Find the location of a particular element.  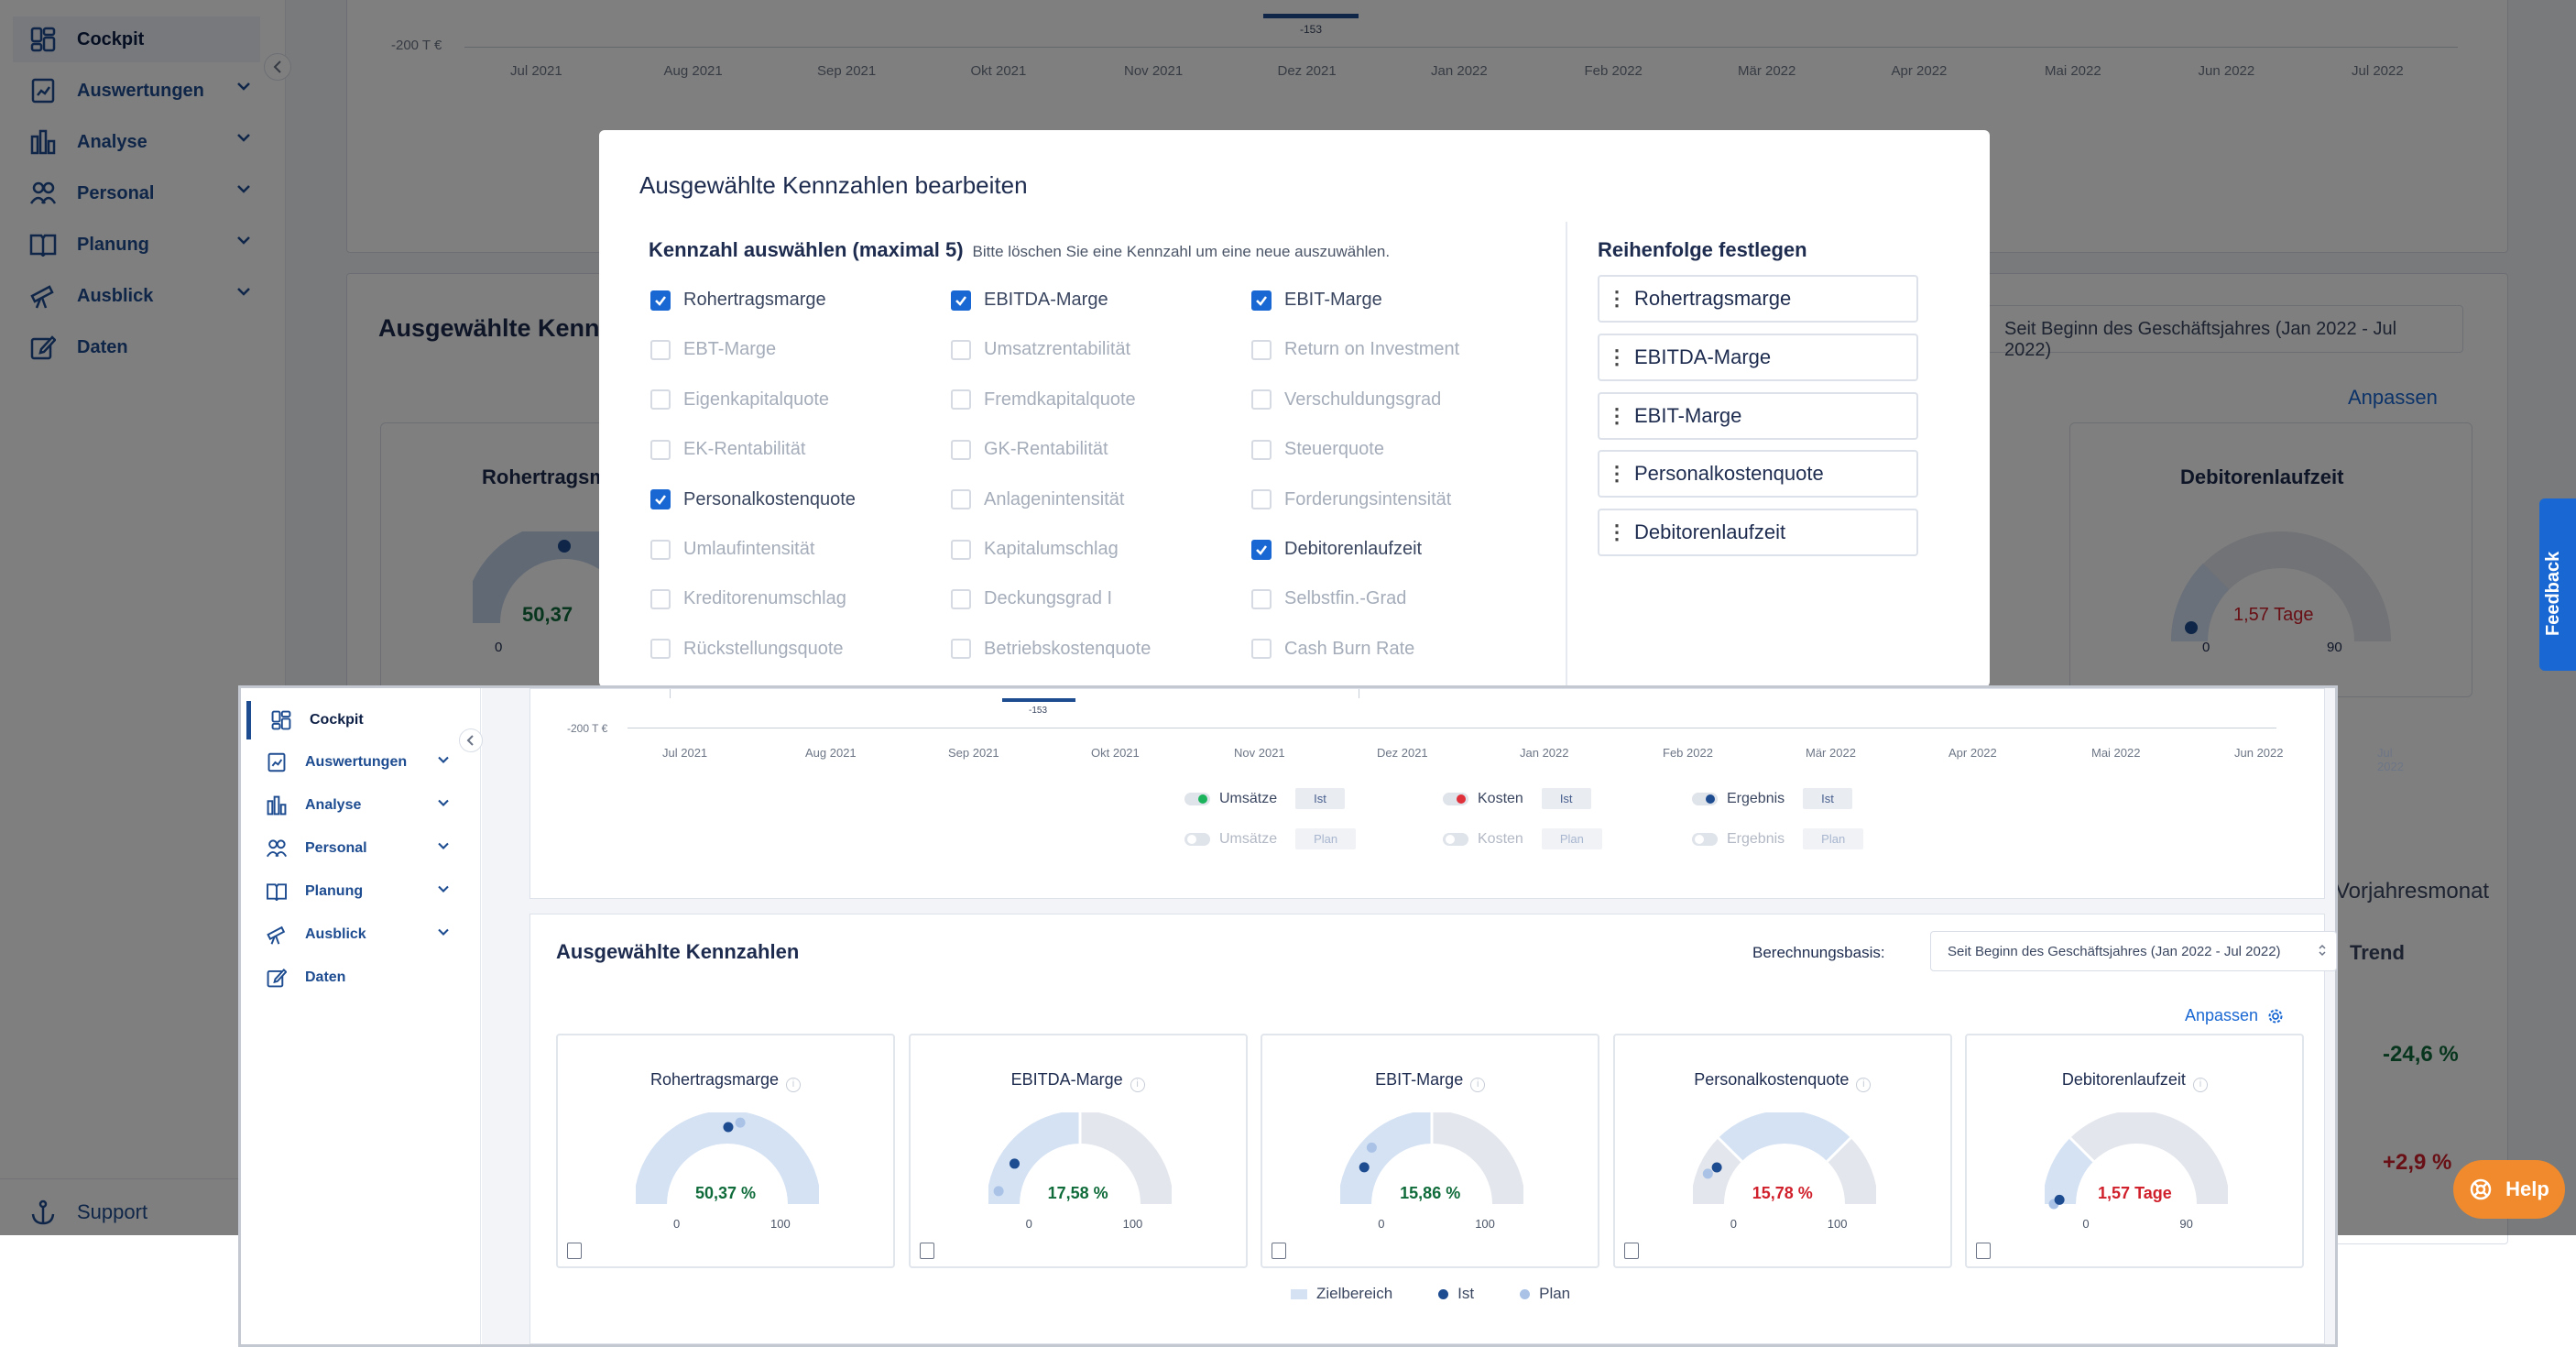

order-item: ⋮ EBITDA-Marge is located at coordinates (1758, 357).